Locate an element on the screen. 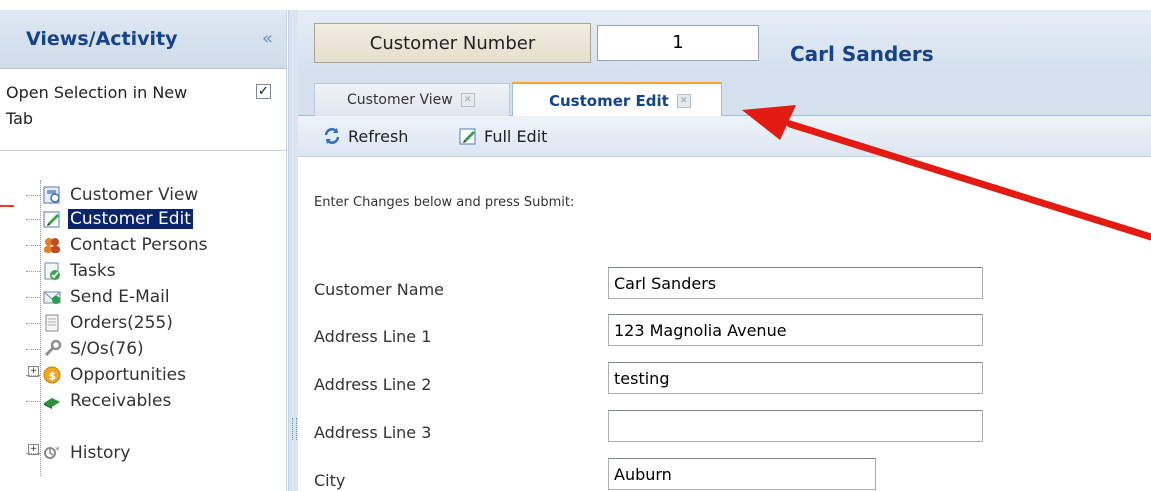 Image resolution: width=1151 pixels, height=491 pixels. customer-number-input: 1 is located at coordinates (678, 43).